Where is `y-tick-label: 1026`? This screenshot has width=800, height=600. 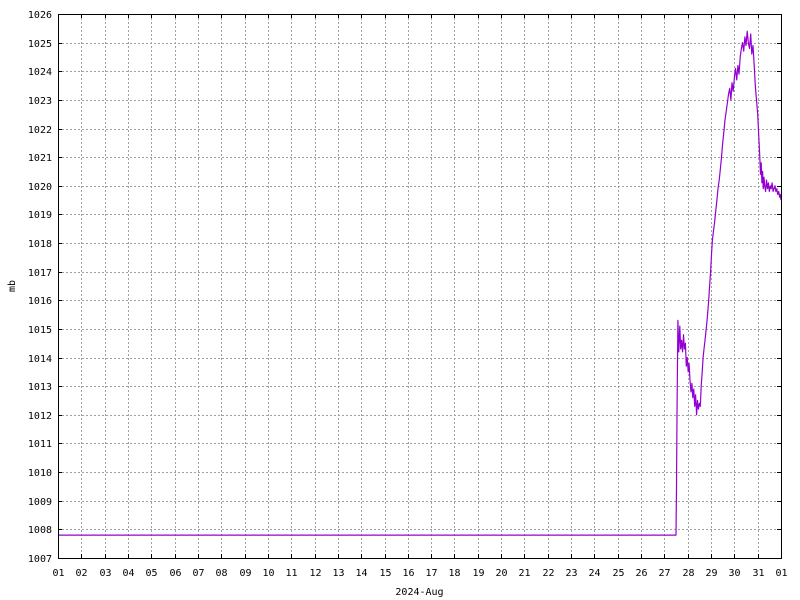
y-tick-label: 1026 is located at coordinates (40, 15).